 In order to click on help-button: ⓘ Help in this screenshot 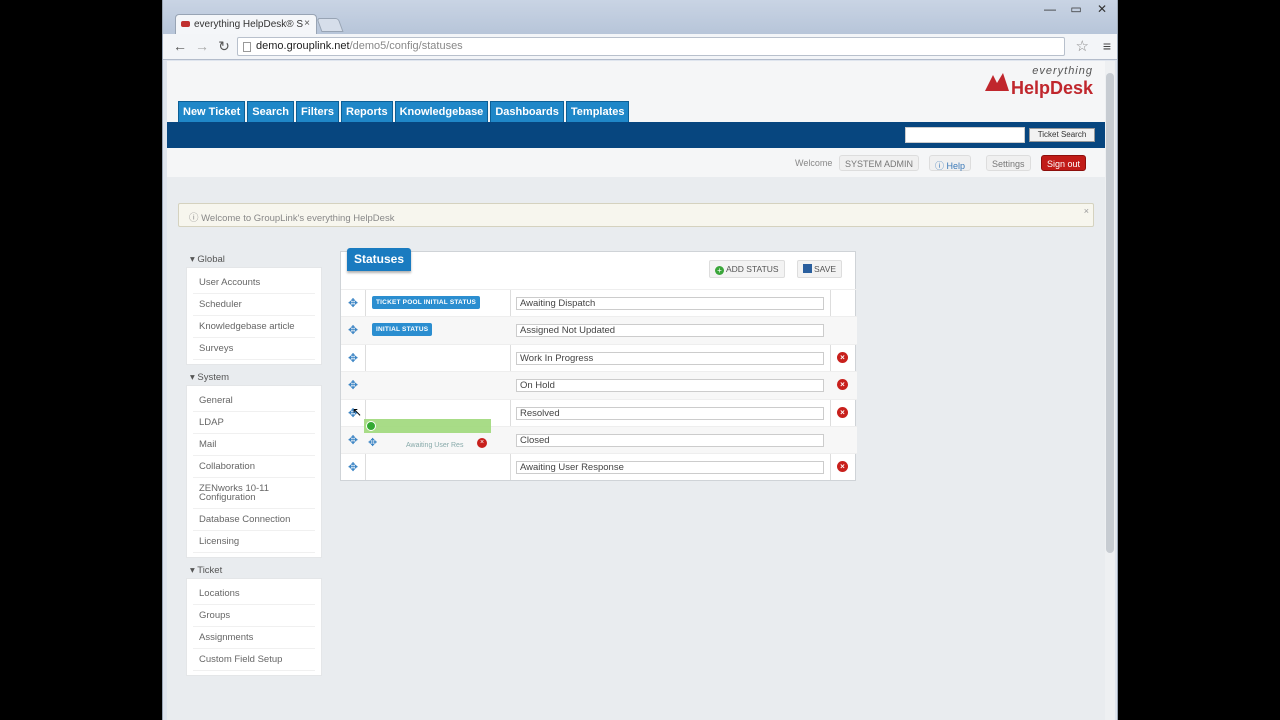, I will do `click(950, 163)`.